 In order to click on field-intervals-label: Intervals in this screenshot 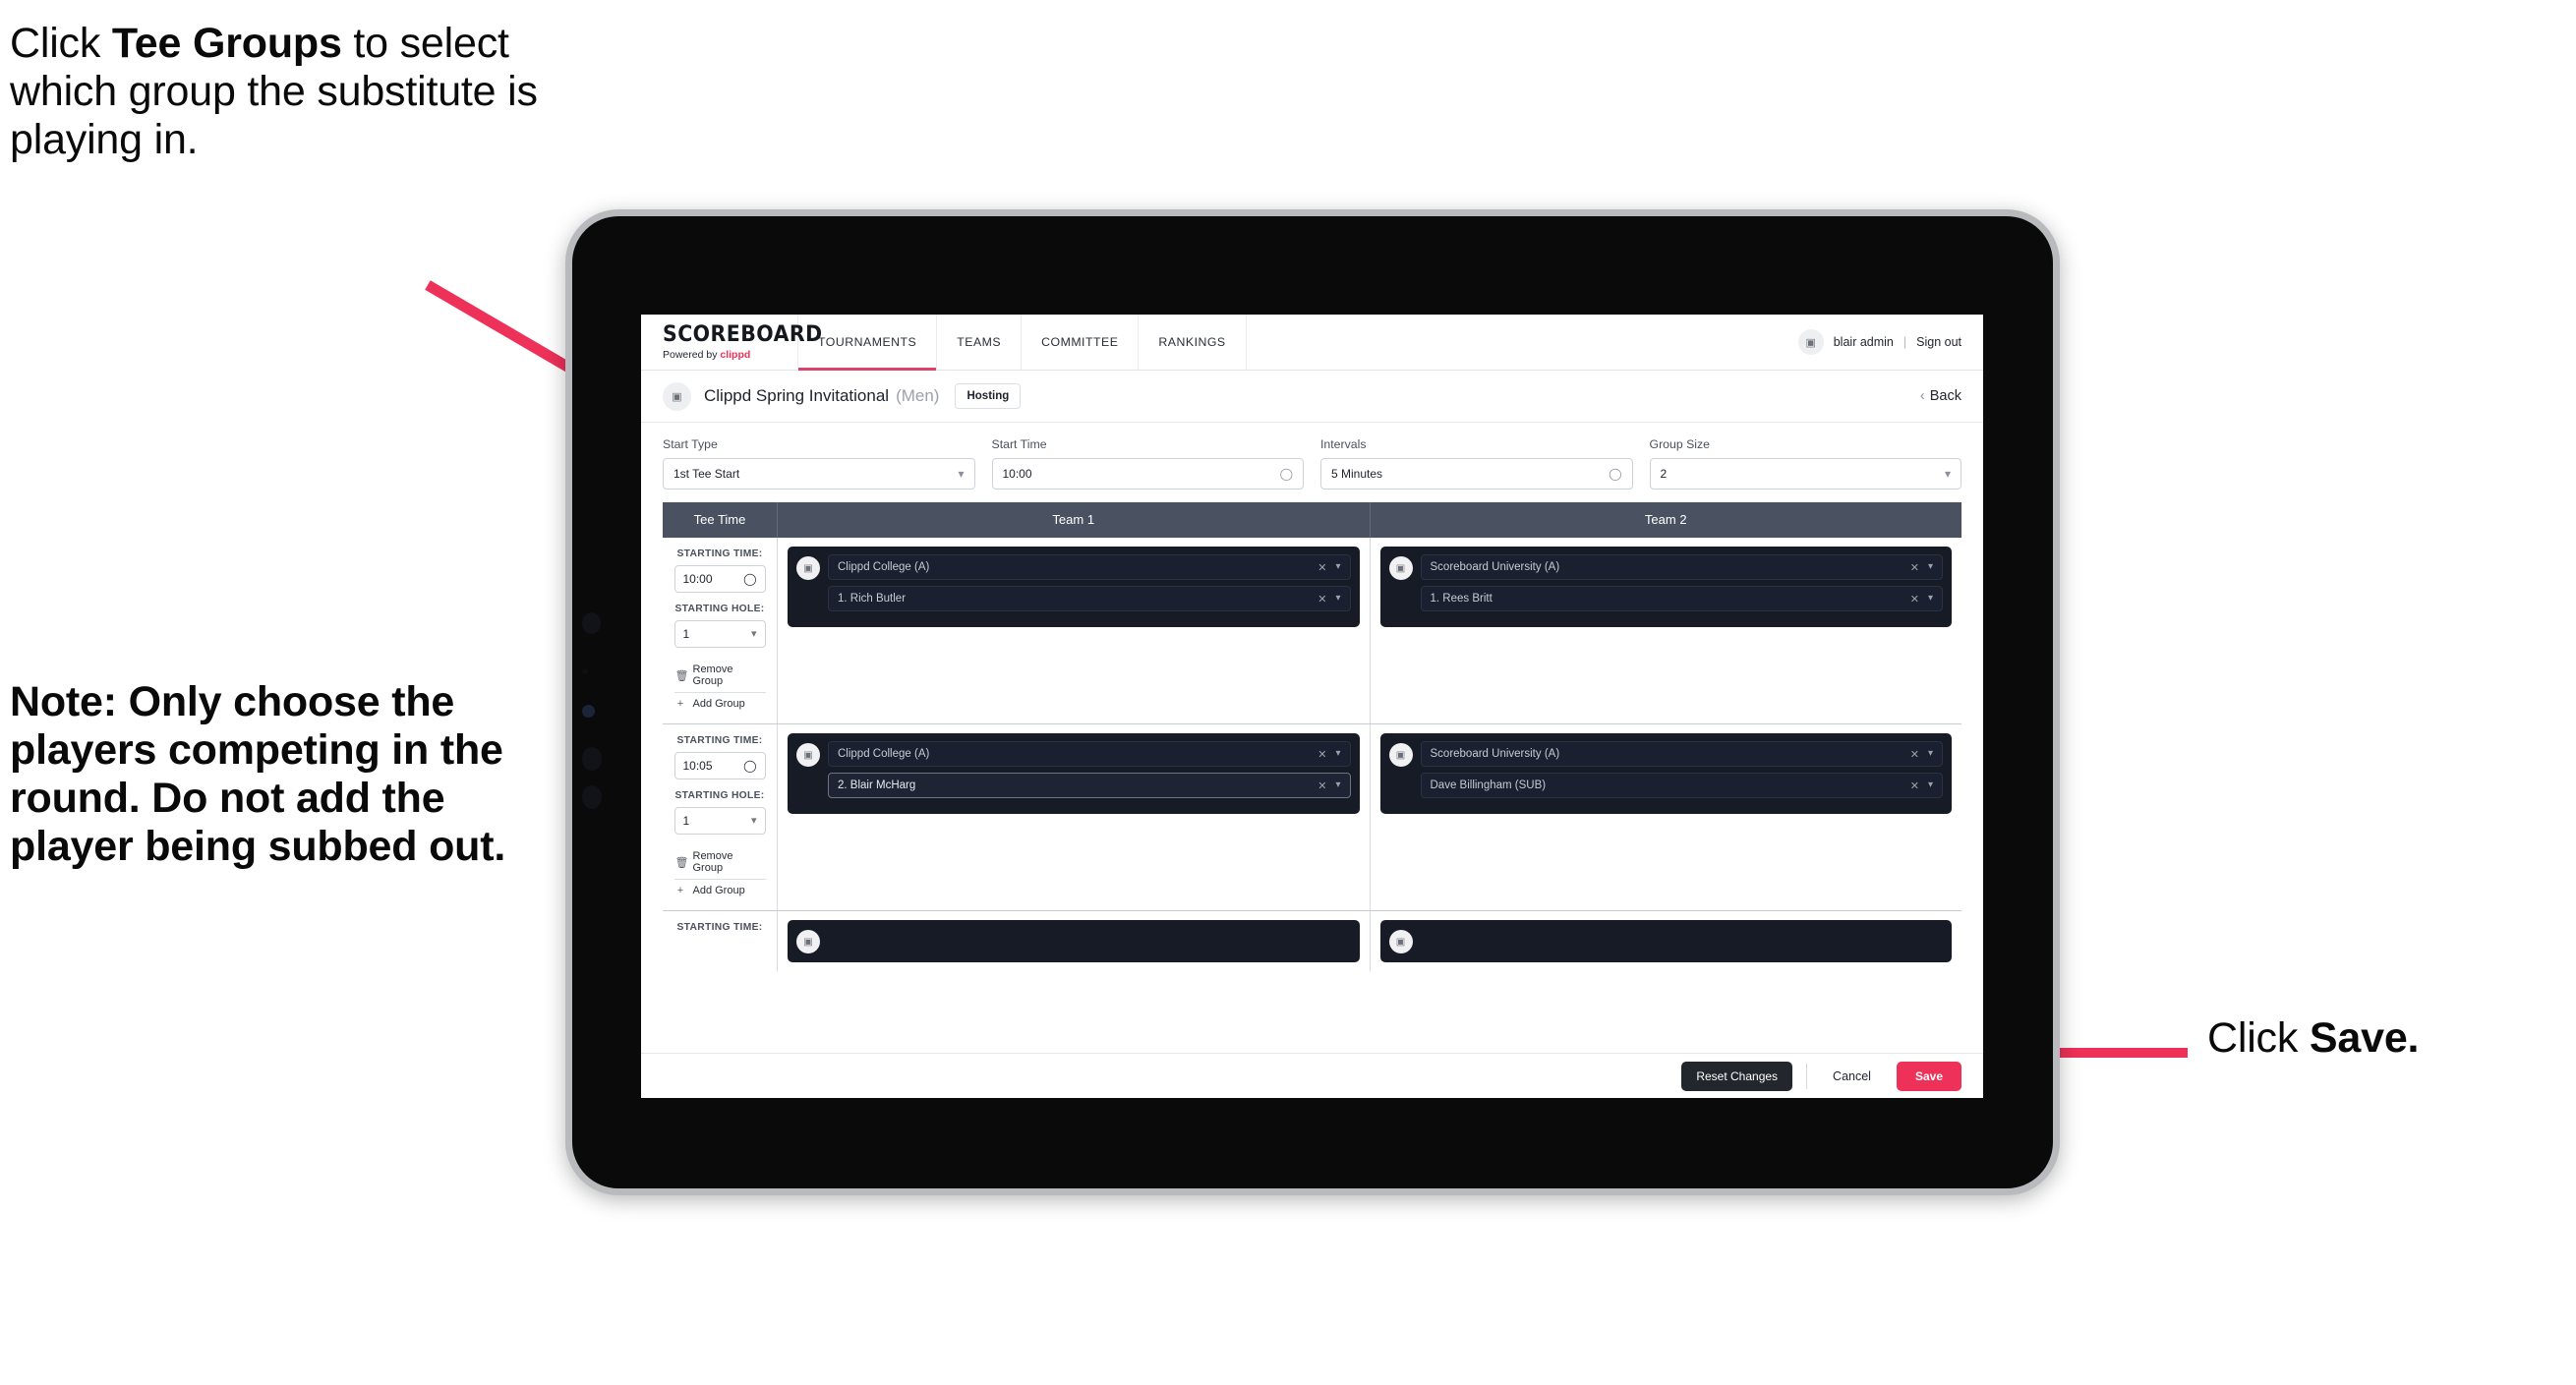, I will do `click(1343, 444)`.